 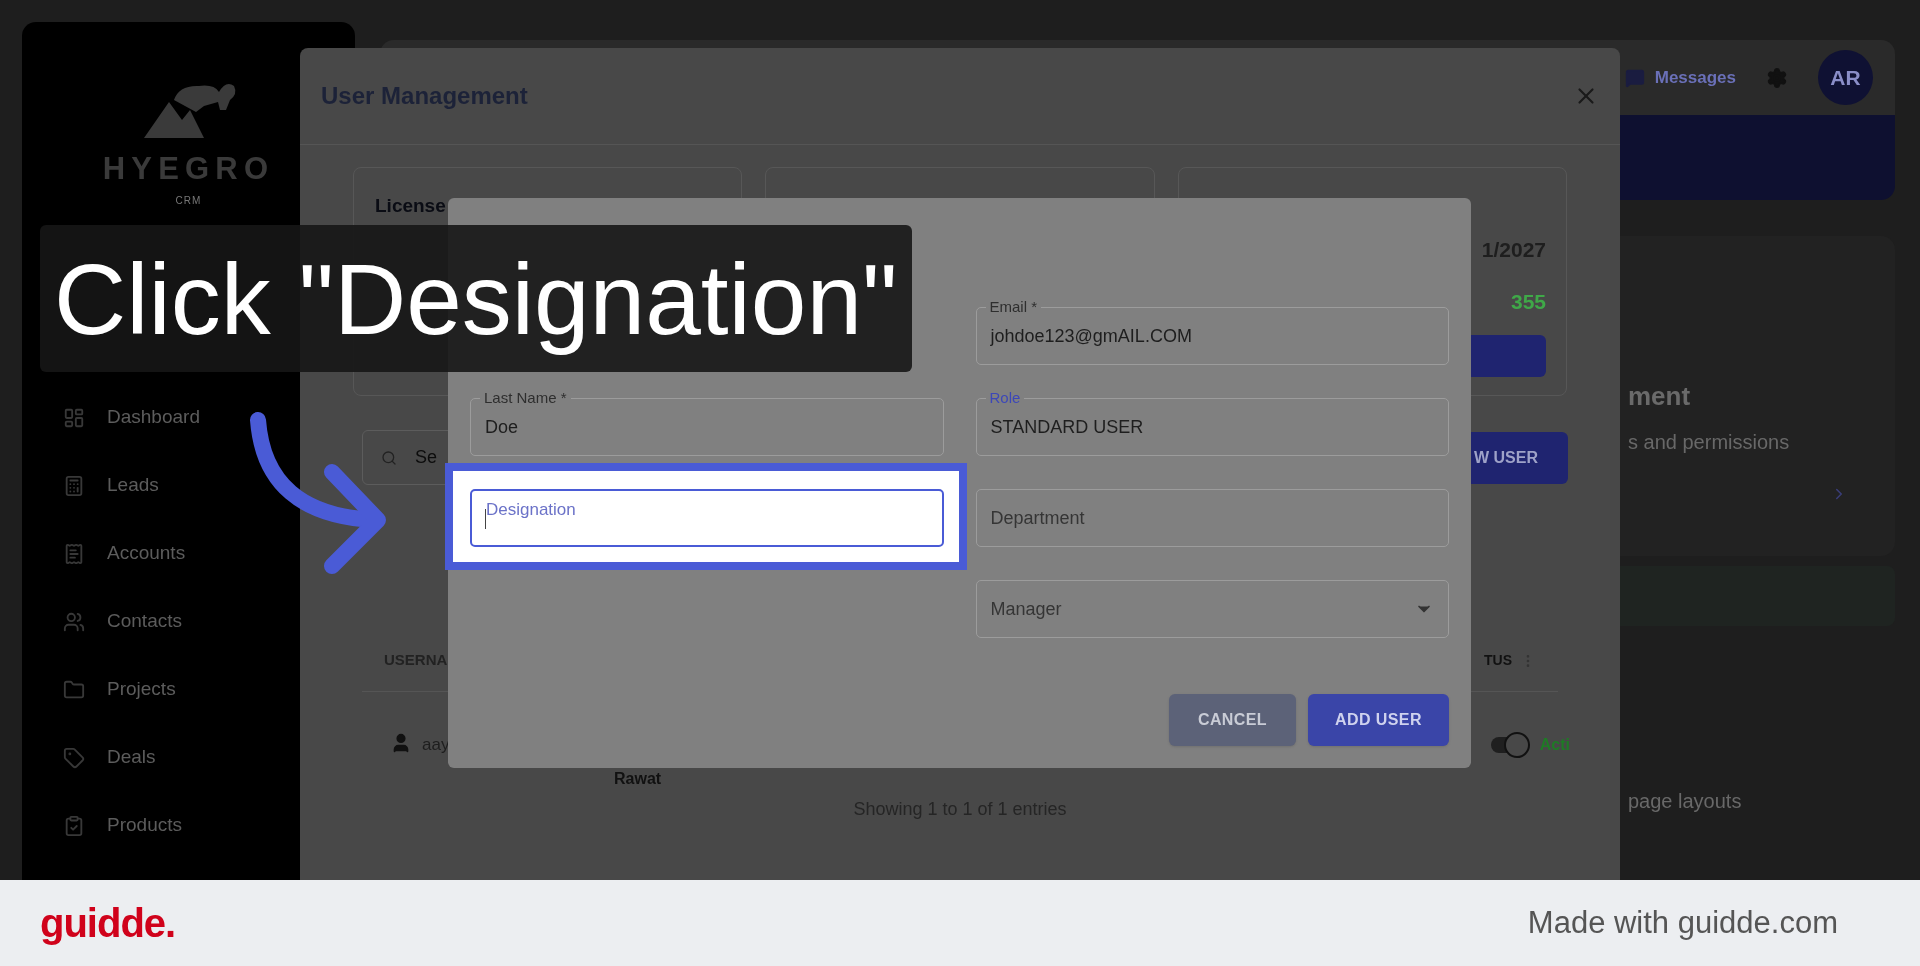 What do you see at coordinates (74, 689) in the screenshot?
I see `folder-icon` at bounding box center [74, 689].